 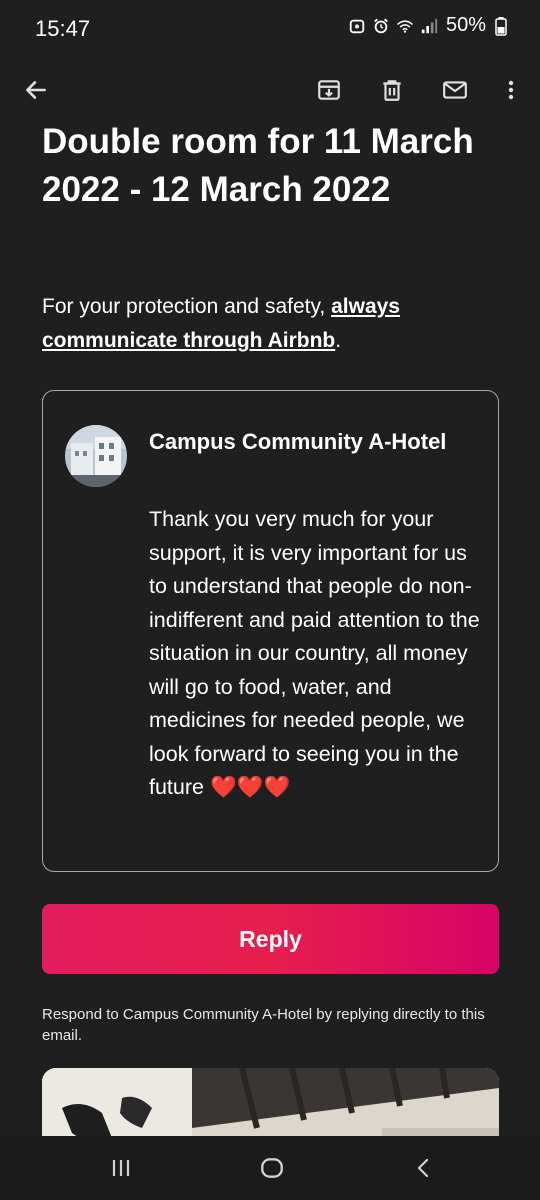 I want to click on app-bar, so click(x=270, y=90).